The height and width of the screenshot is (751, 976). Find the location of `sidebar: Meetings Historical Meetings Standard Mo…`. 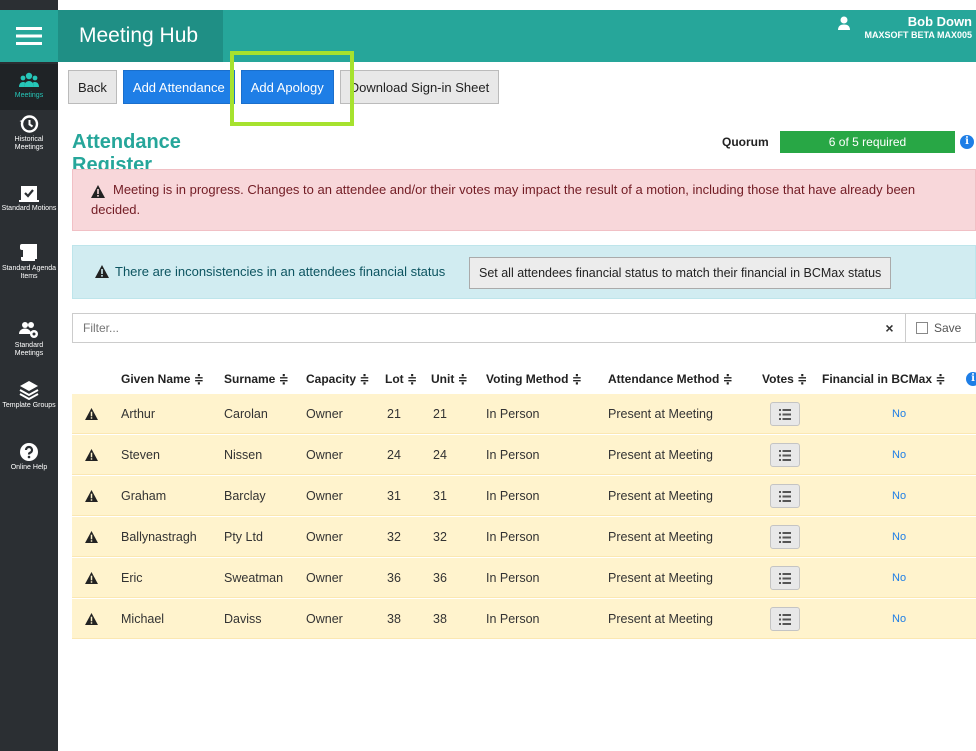

sidebar: Meetings Historical Meetings Standard Mo… is located at coordinates (29, 375).